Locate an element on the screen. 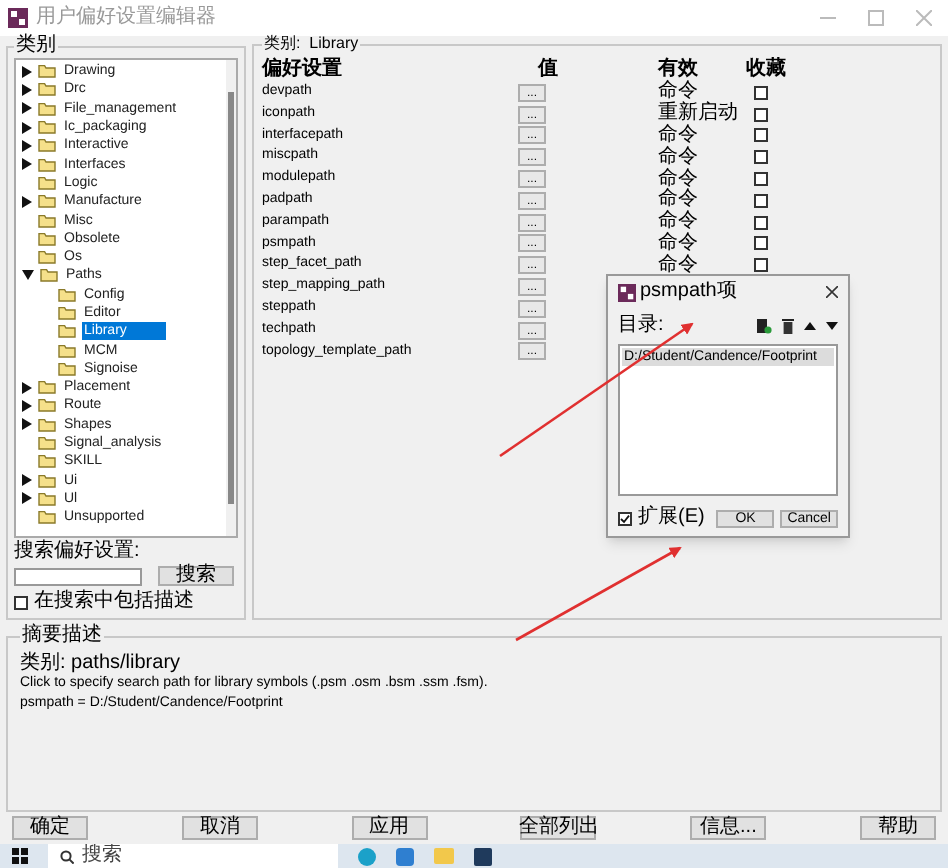 The image size is (948, 868). column-header: 值 is located at coordinates (547, 71).